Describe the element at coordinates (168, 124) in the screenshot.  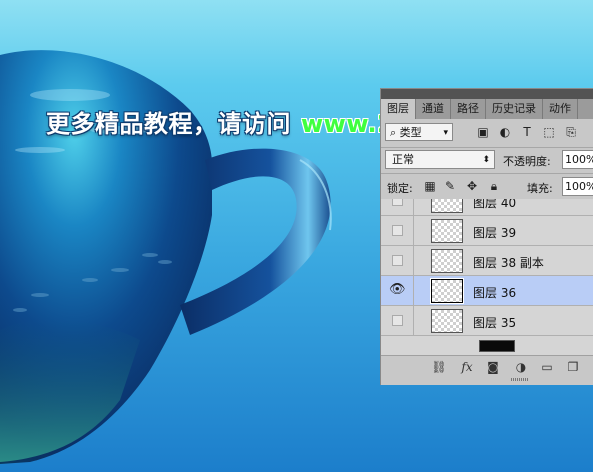
I see `watermark-text: 更多精品教程，请访问` at that location.